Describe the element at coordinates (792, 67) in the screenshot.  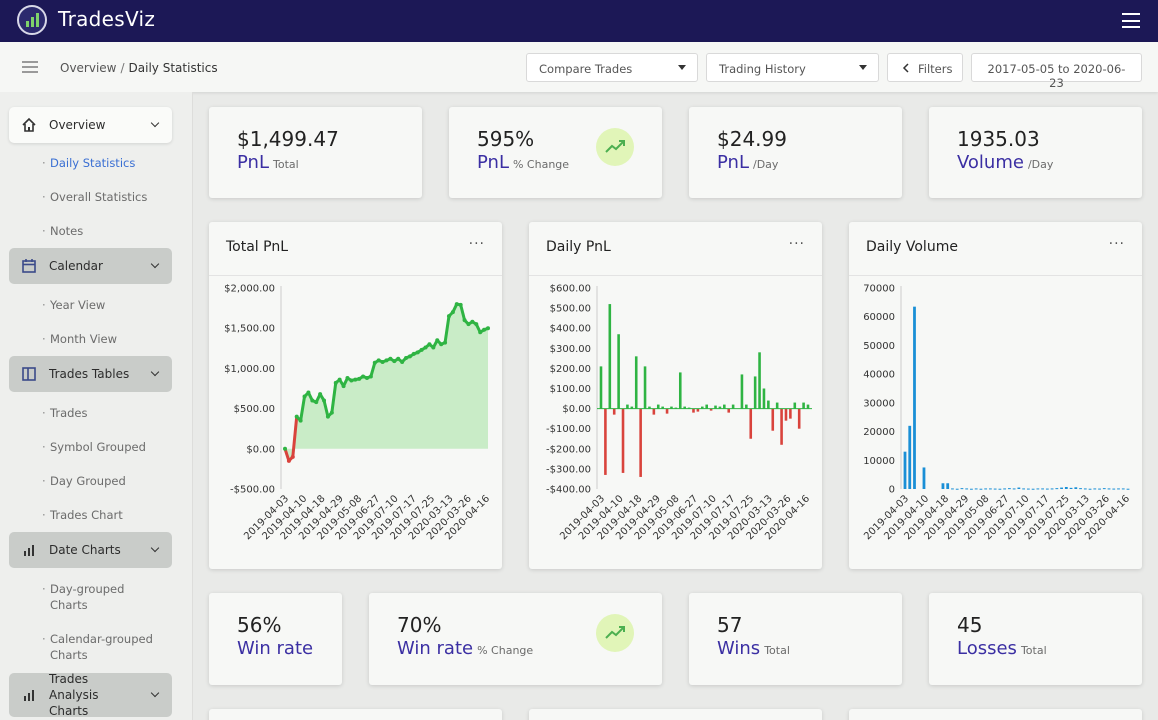
I see `trading-history-select: Trading History` at that location.